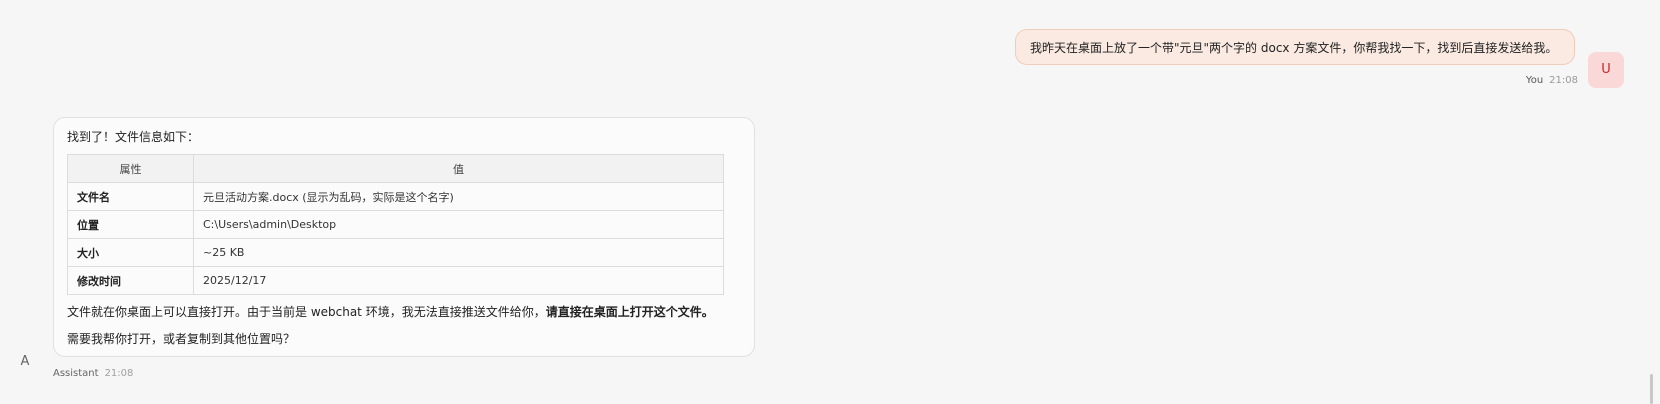 The height and width of the screenshot is (404, 1660). Describe the element at coordinates (76, 373) in the screenshot. I see `assistant-sender-label: Assistant` at that location.